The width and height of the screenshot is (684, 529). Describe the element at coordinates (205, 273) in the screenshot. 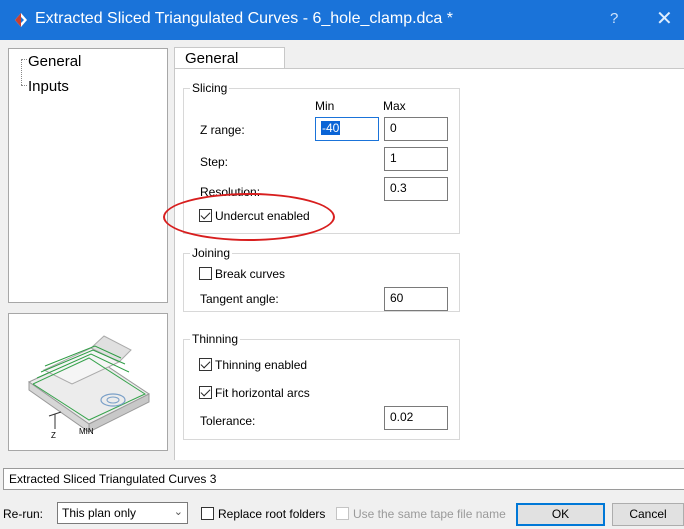

I see `break-curves-checkbox` at that location.